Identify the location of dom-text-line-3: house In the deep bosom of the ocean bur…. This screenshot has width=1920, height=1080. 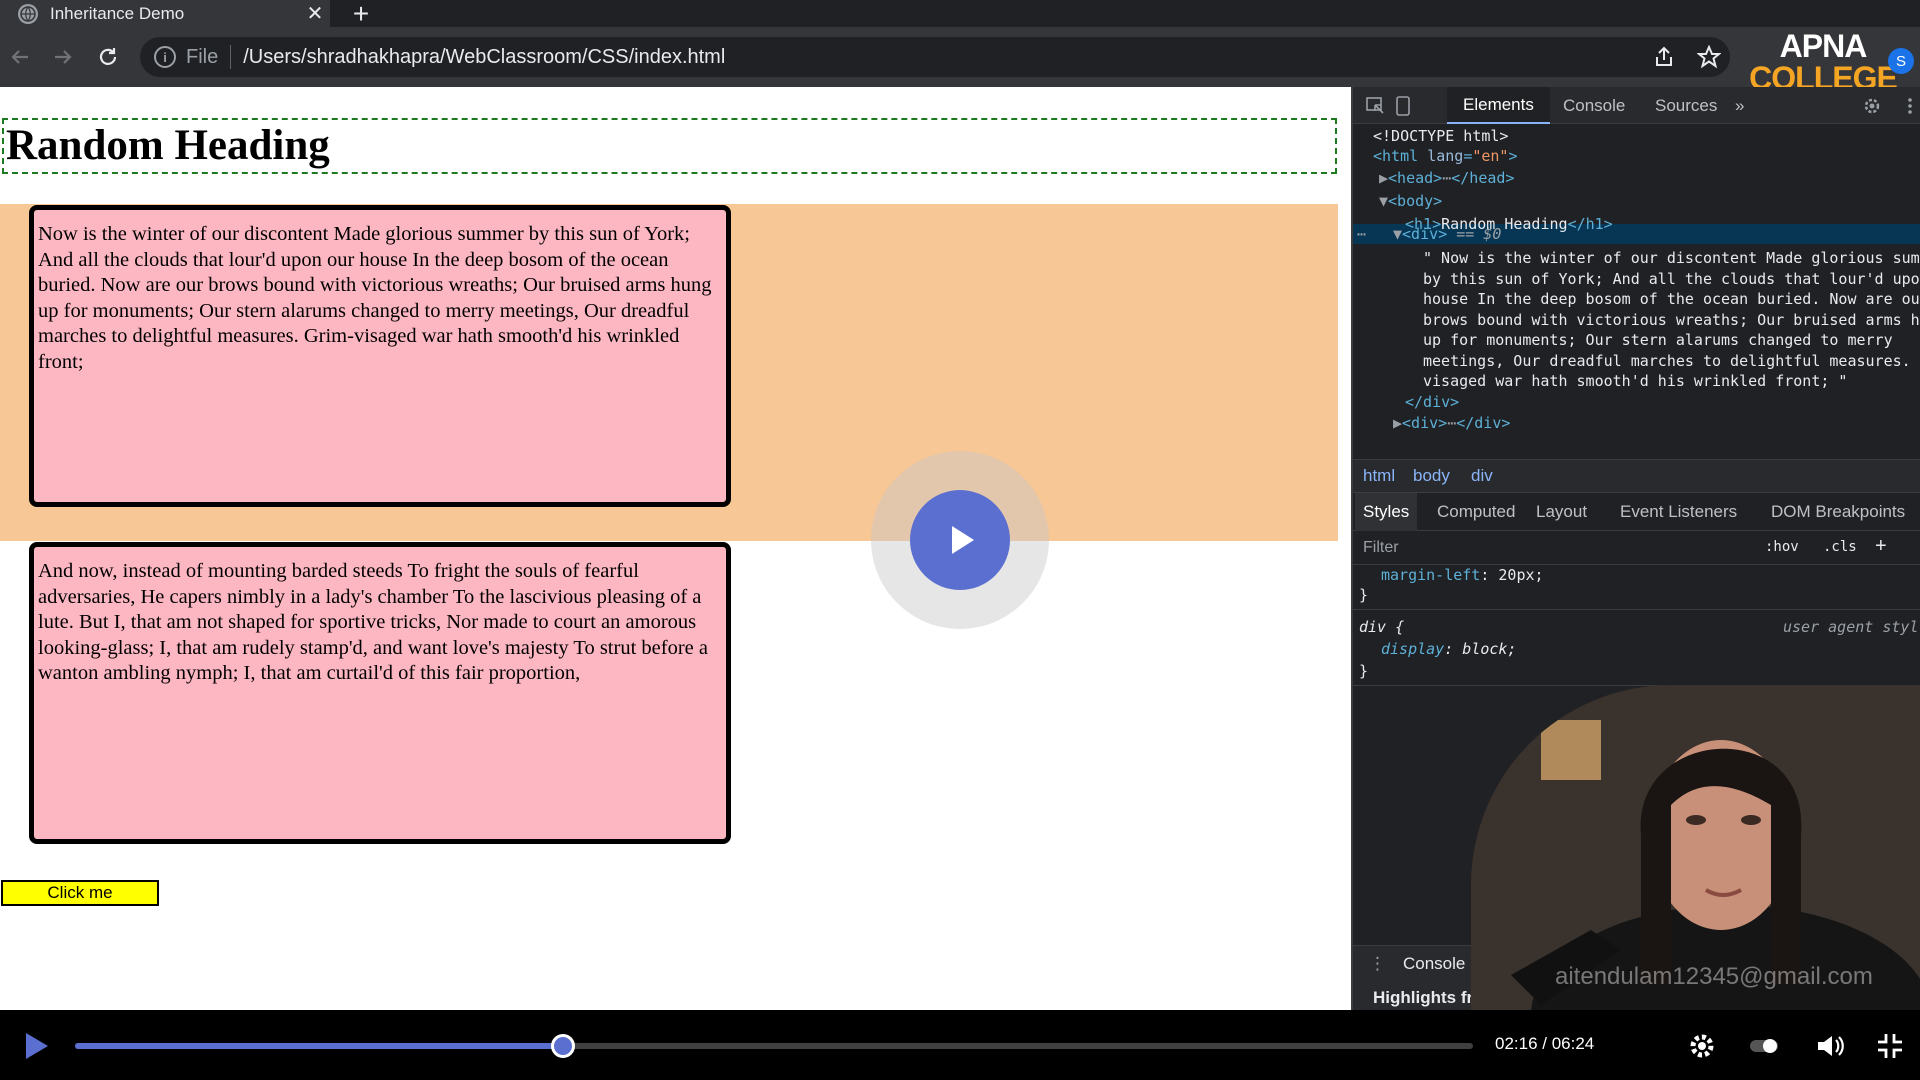
(1671, 299).